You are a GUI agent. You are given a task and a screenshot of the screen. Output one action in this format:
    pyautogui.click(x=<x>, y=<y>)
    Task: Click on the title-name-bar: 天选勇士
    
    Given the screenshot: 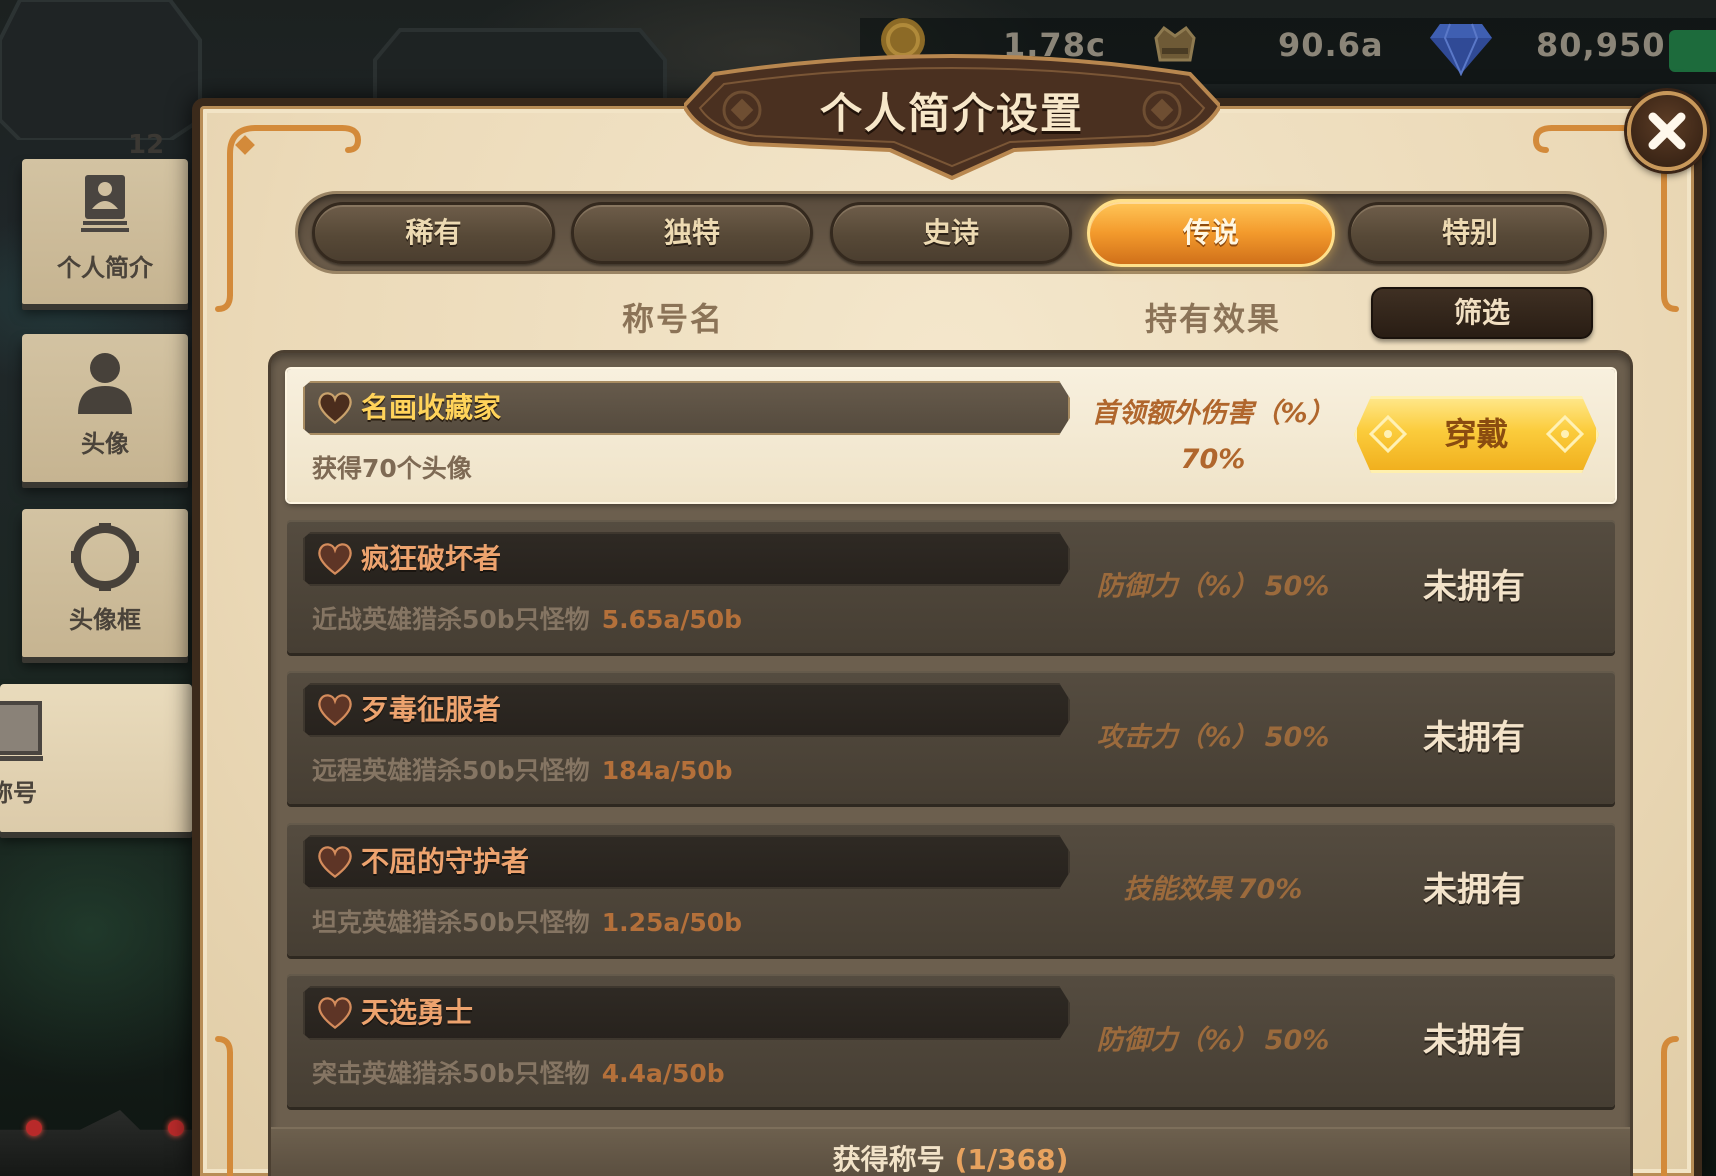 What is the action you would take?
    pyautogui.click(x=686, y=1013)
    